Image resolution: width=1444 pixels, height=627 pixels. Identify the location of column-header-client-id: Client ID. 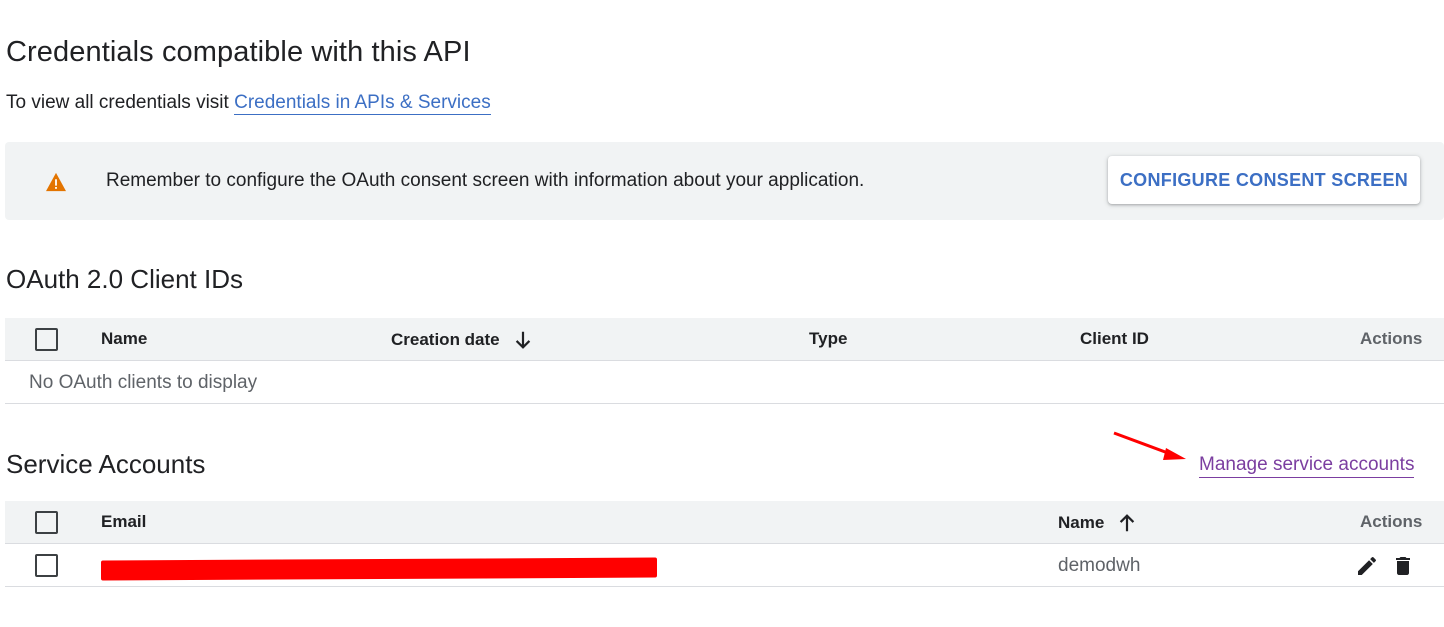
(1114, 339).